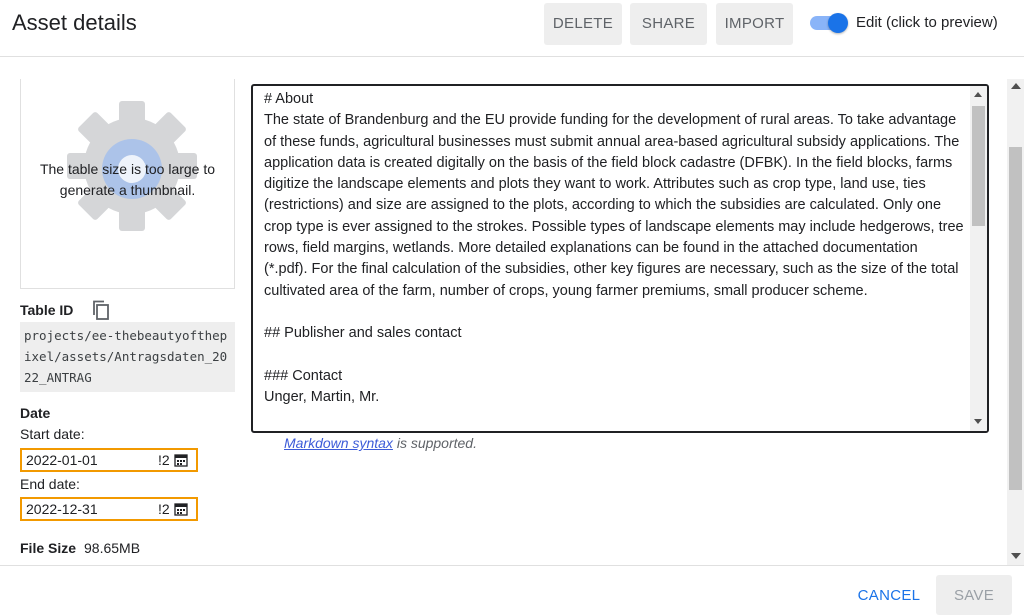 Image resolution: width=1024 pixels, height=615 pixels. I want to click on end-date-value: 2022-12-31, so click(62, 509).